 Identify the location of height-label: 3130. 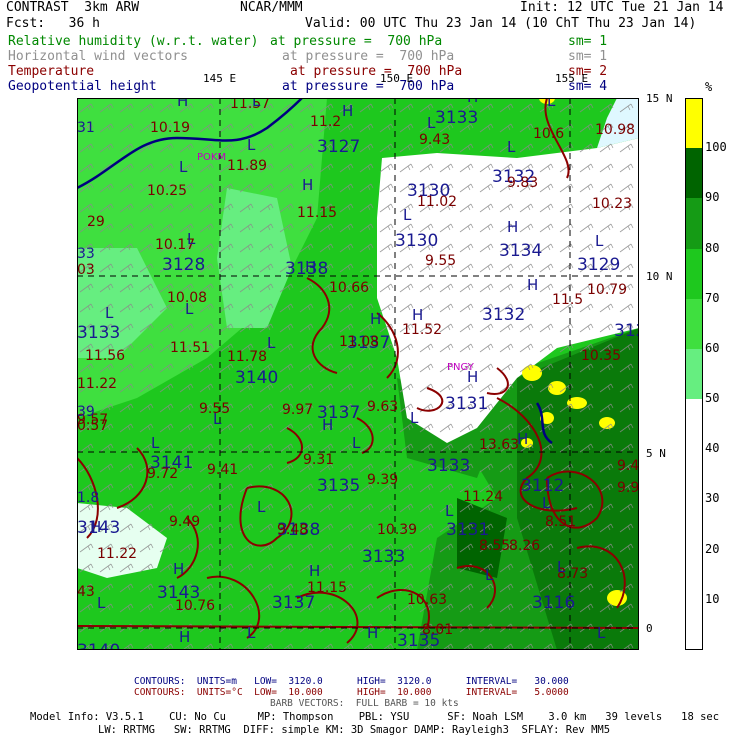
(416, 241).